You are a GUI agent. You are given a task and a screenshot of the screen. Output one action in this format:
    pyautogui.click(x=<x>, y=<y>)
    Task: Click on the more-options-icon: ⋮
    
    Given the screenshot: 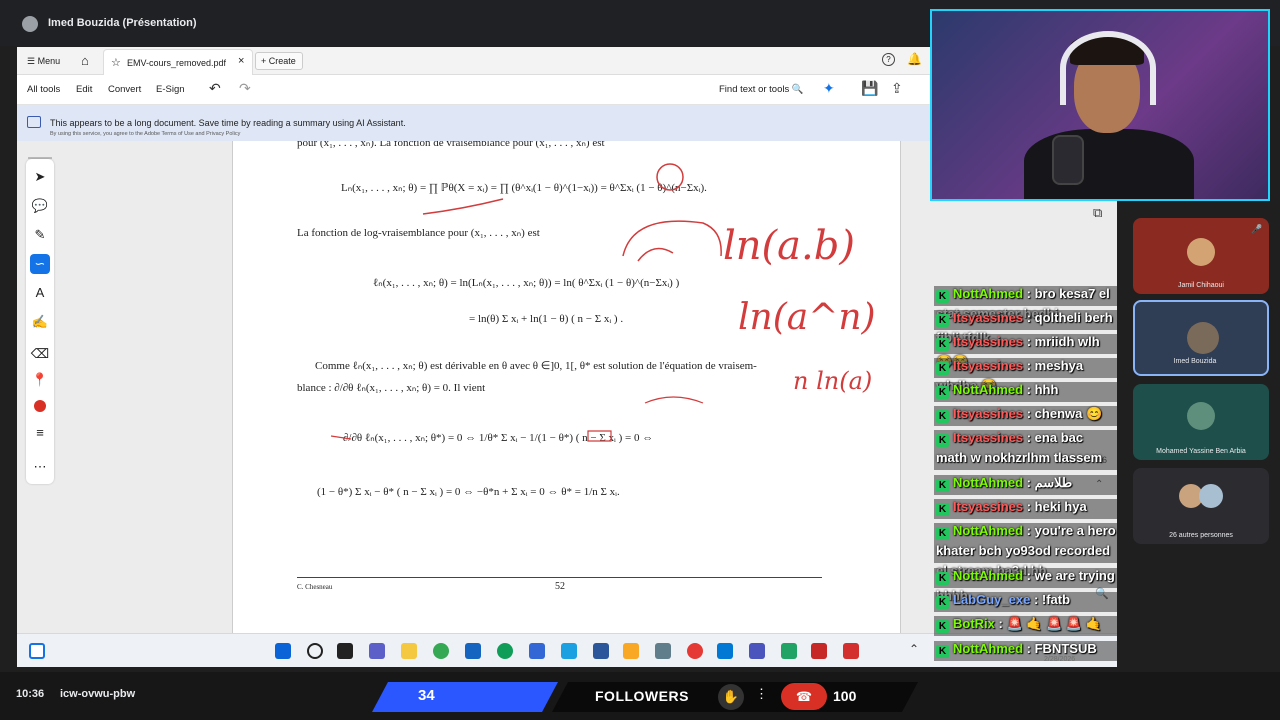 What is the action you would take?
    pyautogui.click(x=761, y=694)
    